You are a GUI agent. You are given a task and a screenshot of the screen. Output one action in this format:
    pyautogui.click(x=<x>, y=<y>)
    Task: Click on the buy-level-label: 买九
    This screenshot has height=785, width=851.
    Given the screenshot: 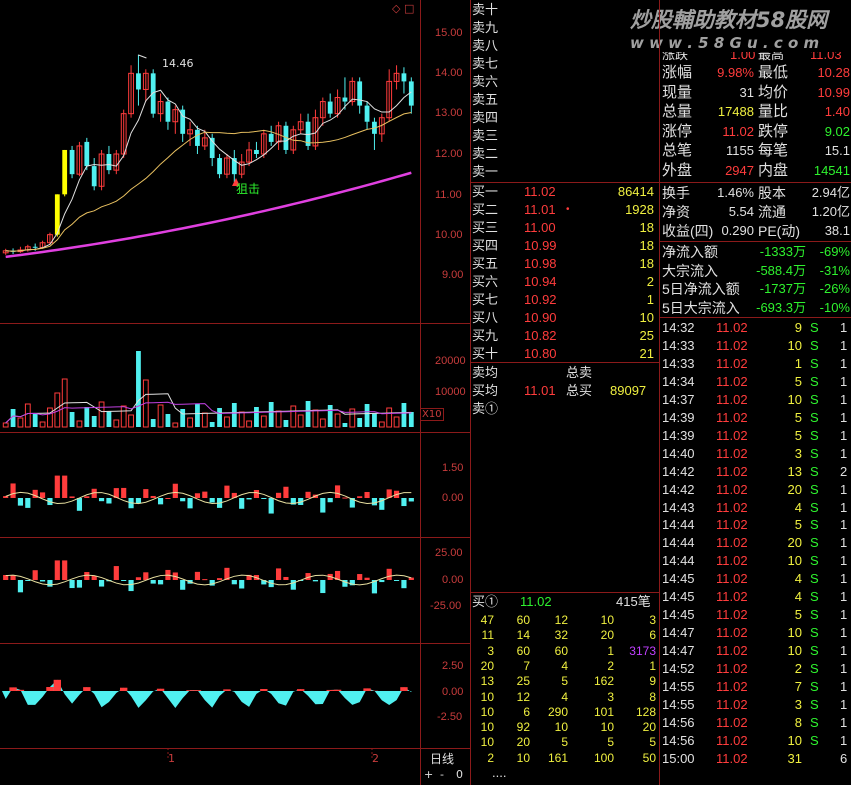 What is the action you would take?
    pyautogui.click(x=485, y=336)
    